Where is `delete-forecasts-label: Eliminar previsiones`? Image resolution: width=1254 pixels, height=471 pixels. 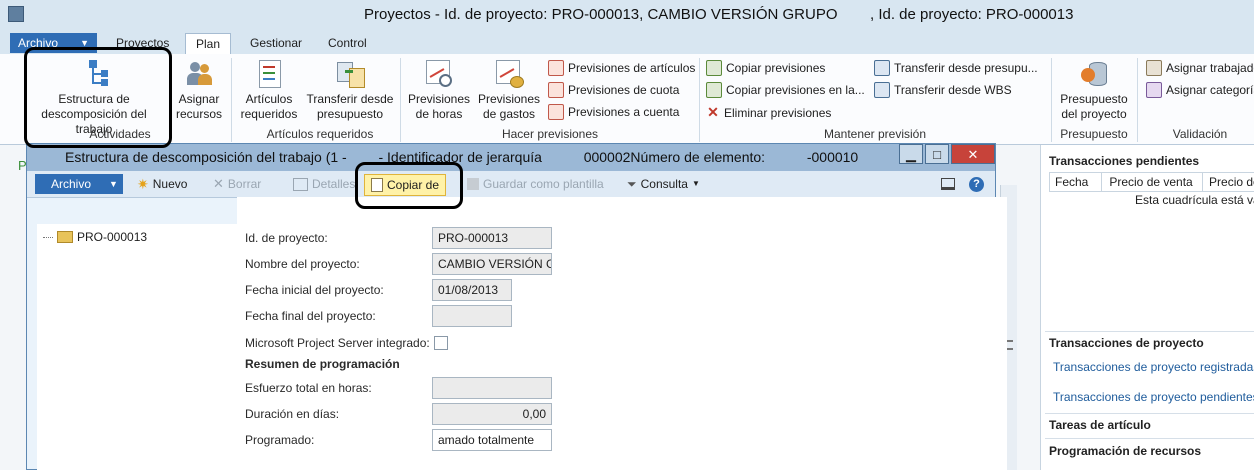 delete-forecasts-label: Eliminar previsiones is located at coordinates (778, 112).